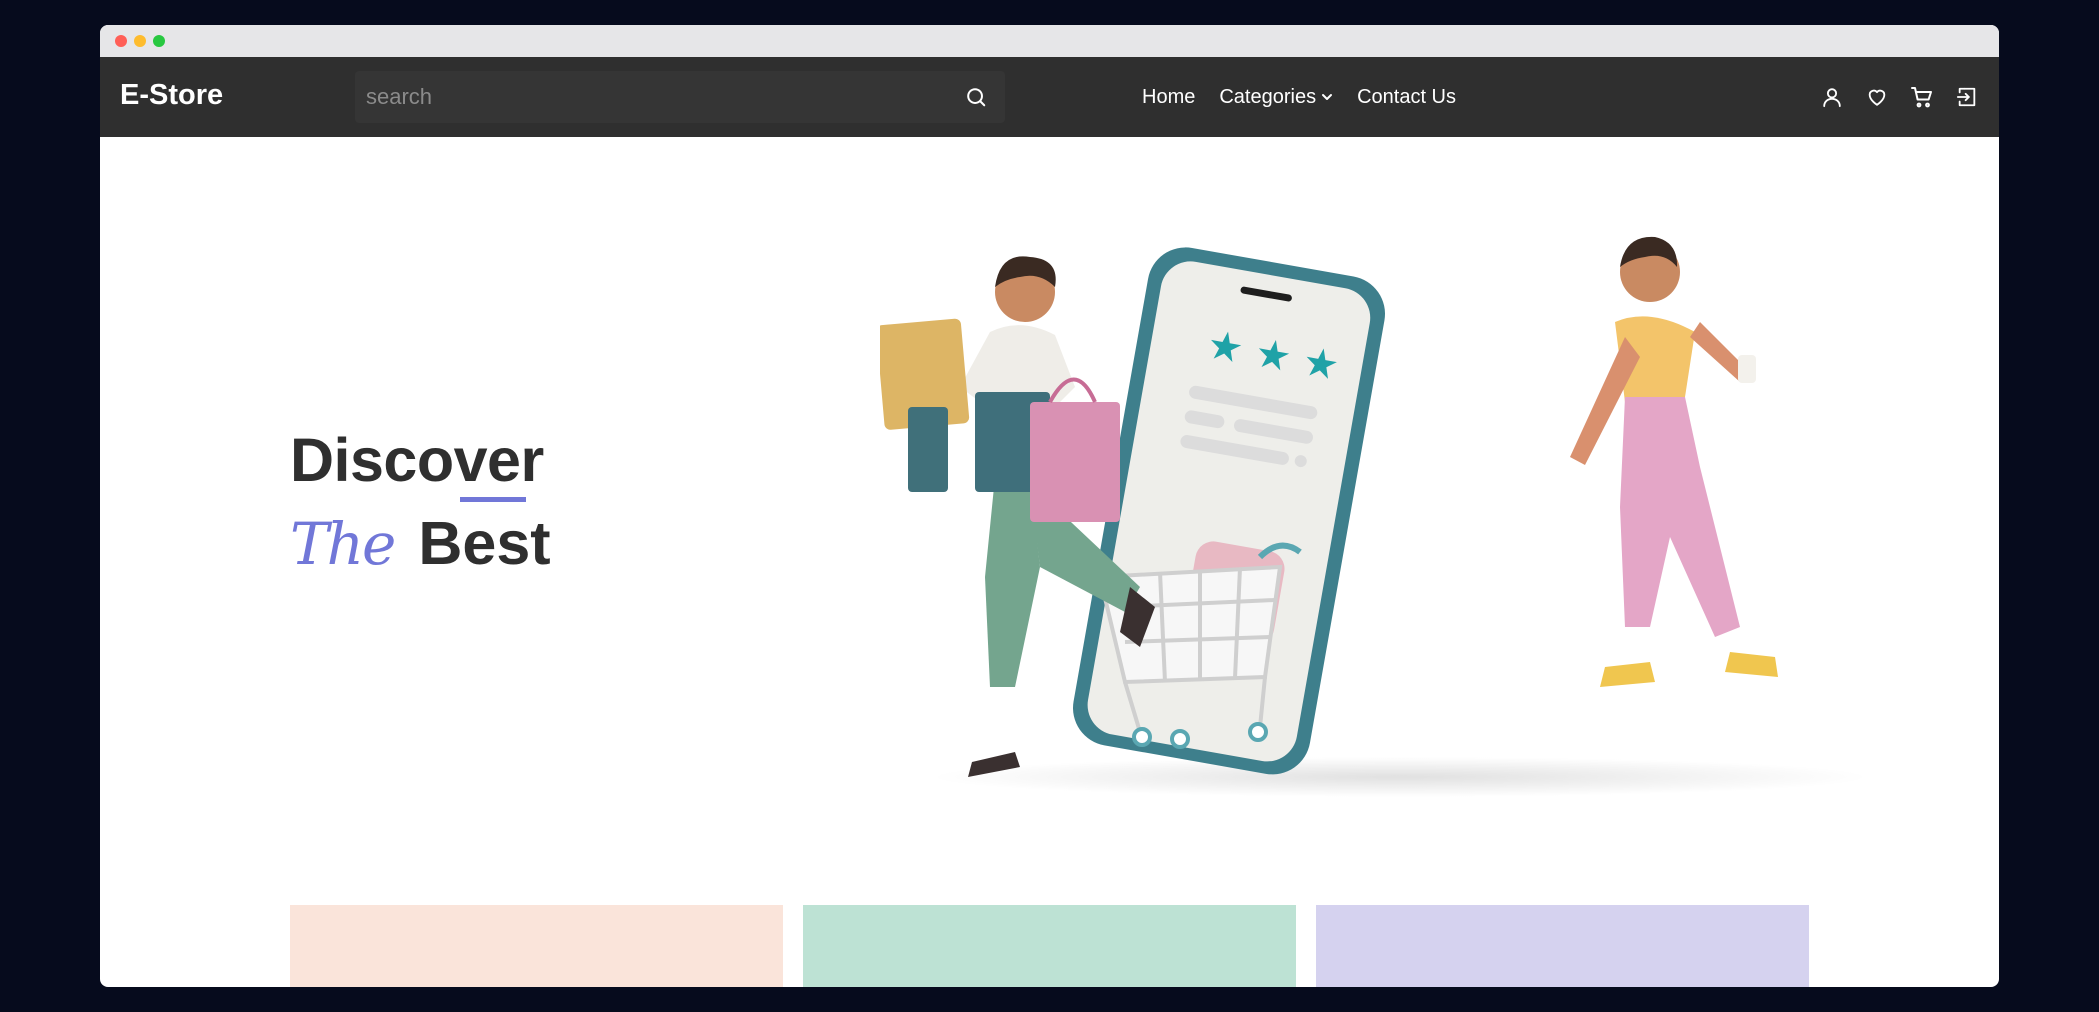 The width and height of the screenshot is (2099, 1012). I want to click on login-button, so click(1967, 97).